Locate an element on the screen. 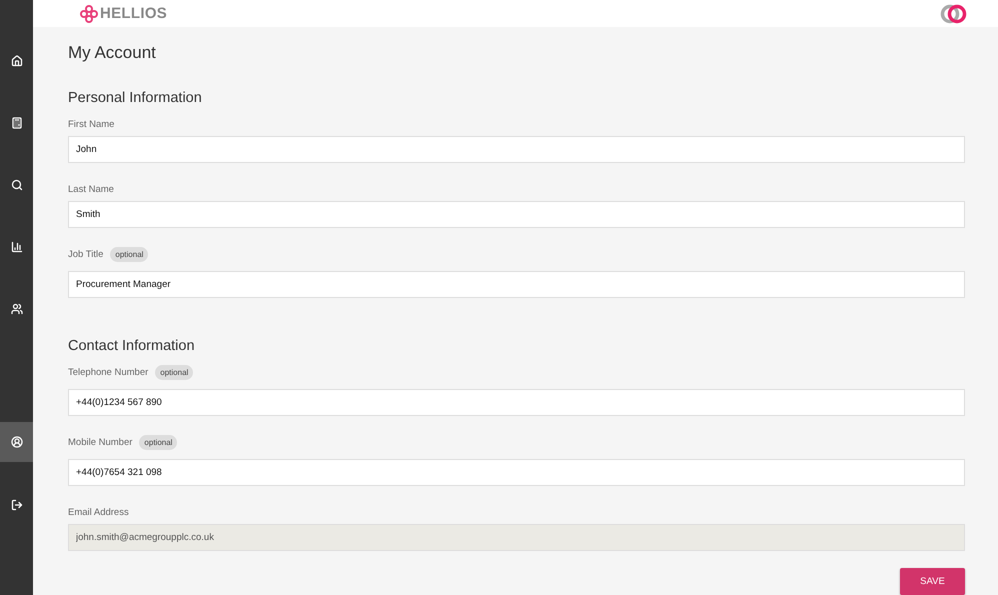 The image size is (998, 595). logo-text: HELLIOS is located at coordinates (134, 13).